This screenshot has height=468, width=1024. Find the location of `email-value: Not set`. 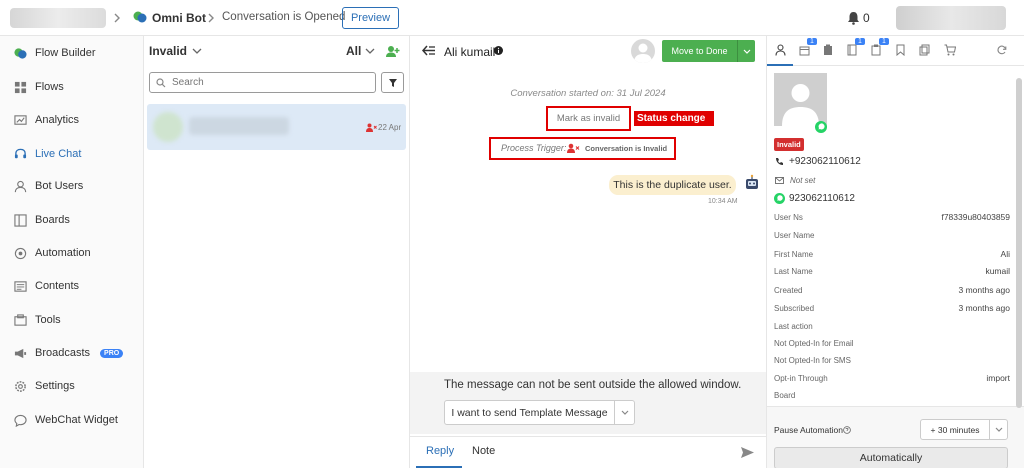

email-value: Not set is located at coordinates (803, 180).